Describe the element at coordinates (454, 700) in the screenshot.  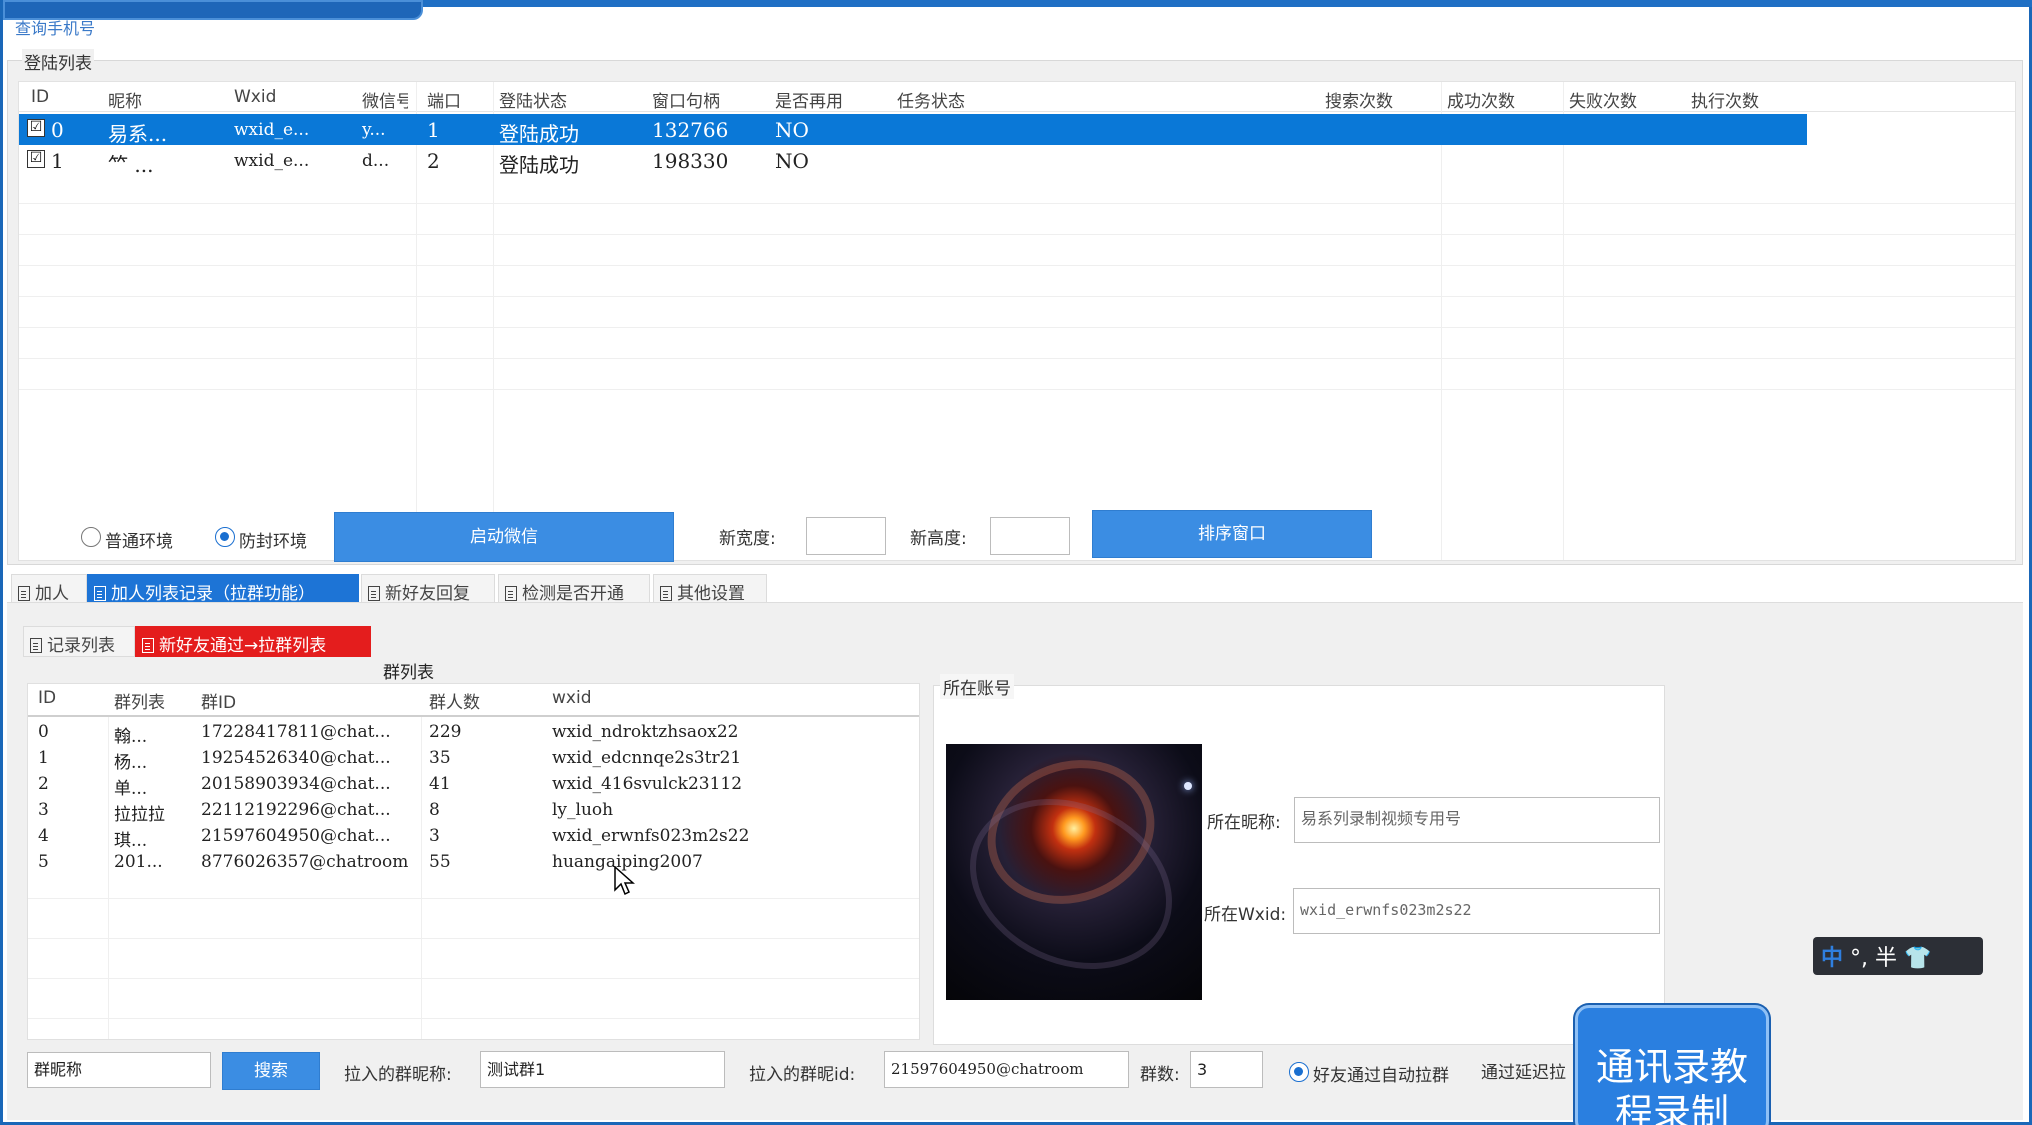
I see `col-member-count: 群人数` at that location.